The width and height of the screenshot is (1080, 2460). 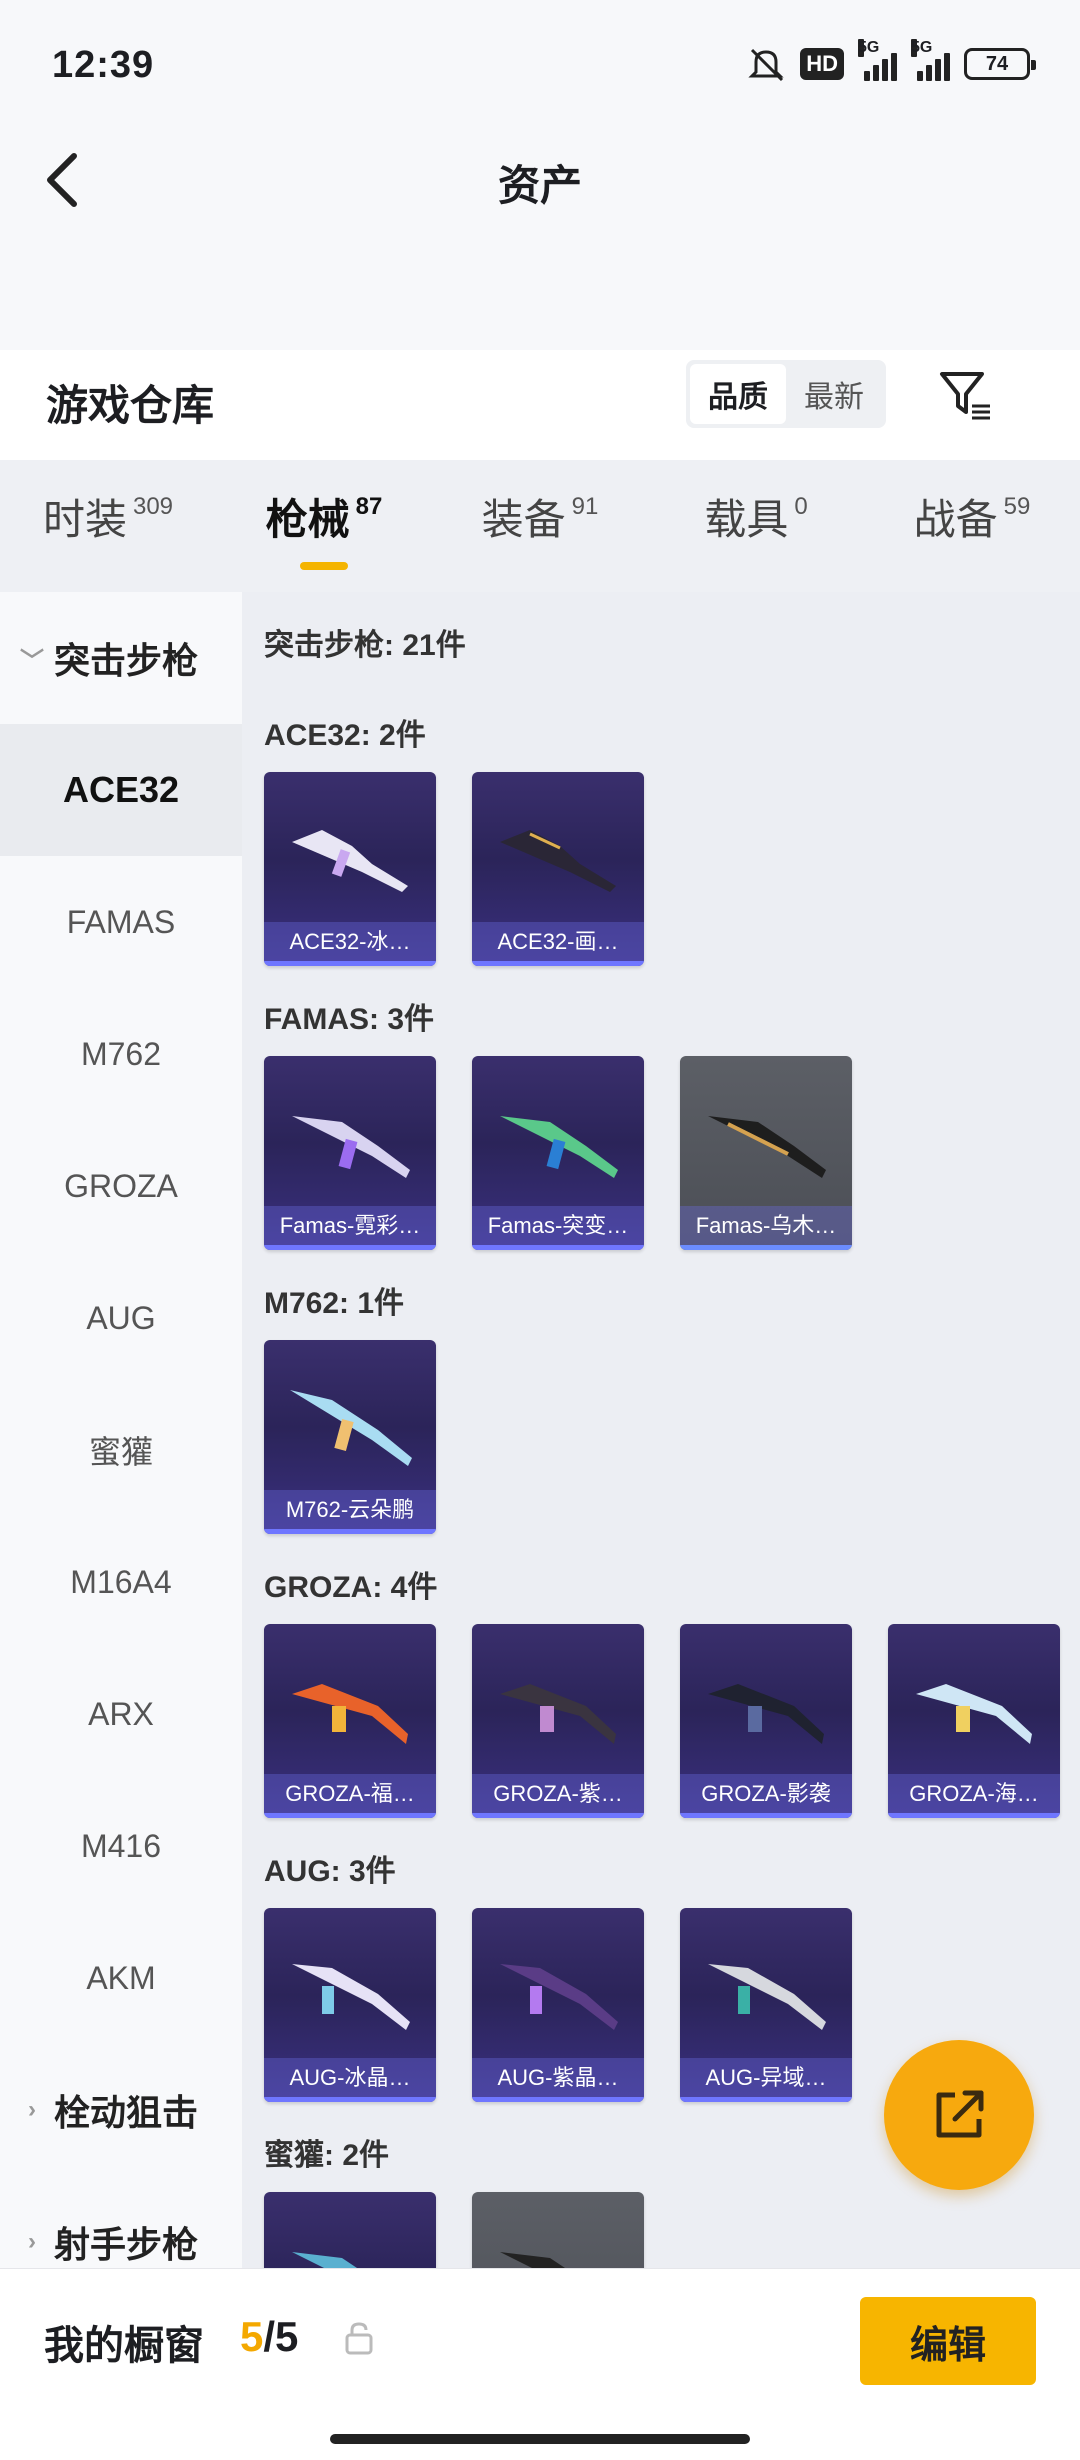 I want to click on sidebar-item-akm: AKM, so click(x=121, y=1978).